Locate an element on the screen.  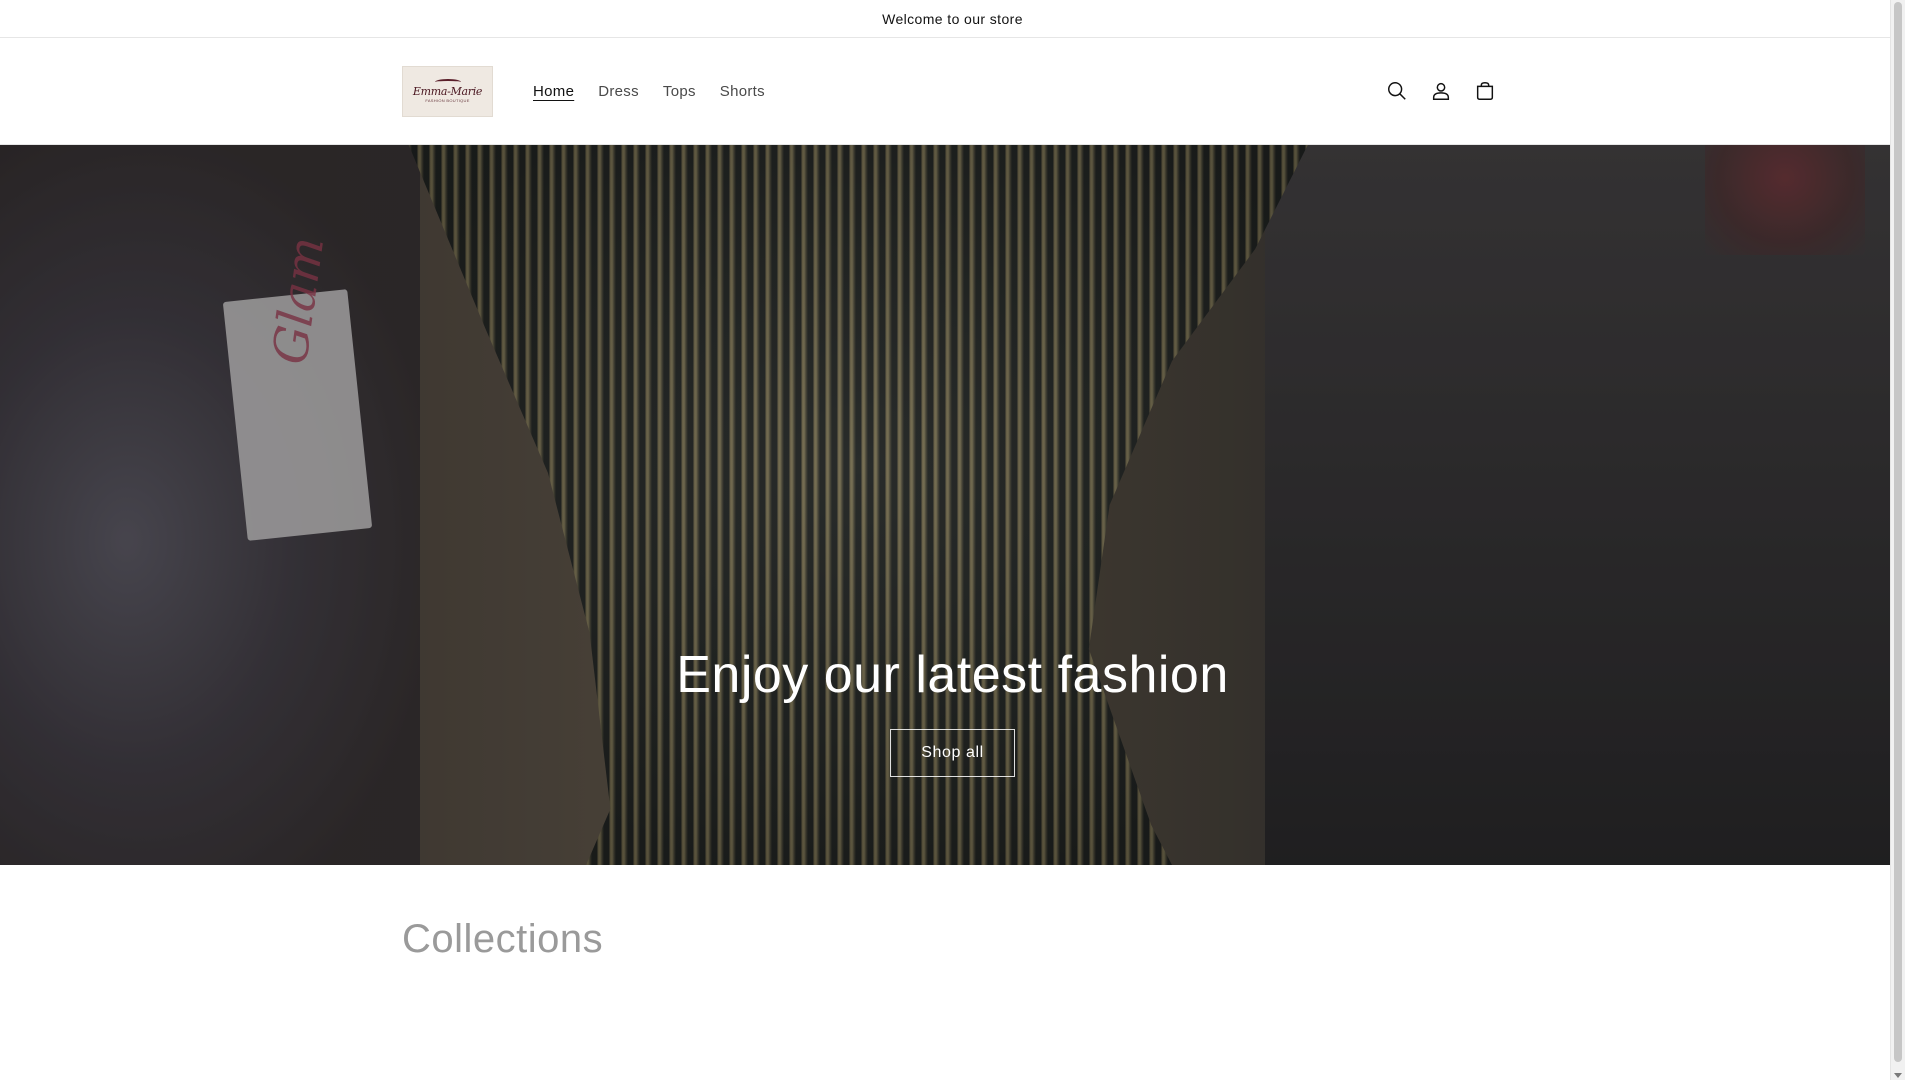
nav-item-tops: Tops is located at coordinates (679, 91).